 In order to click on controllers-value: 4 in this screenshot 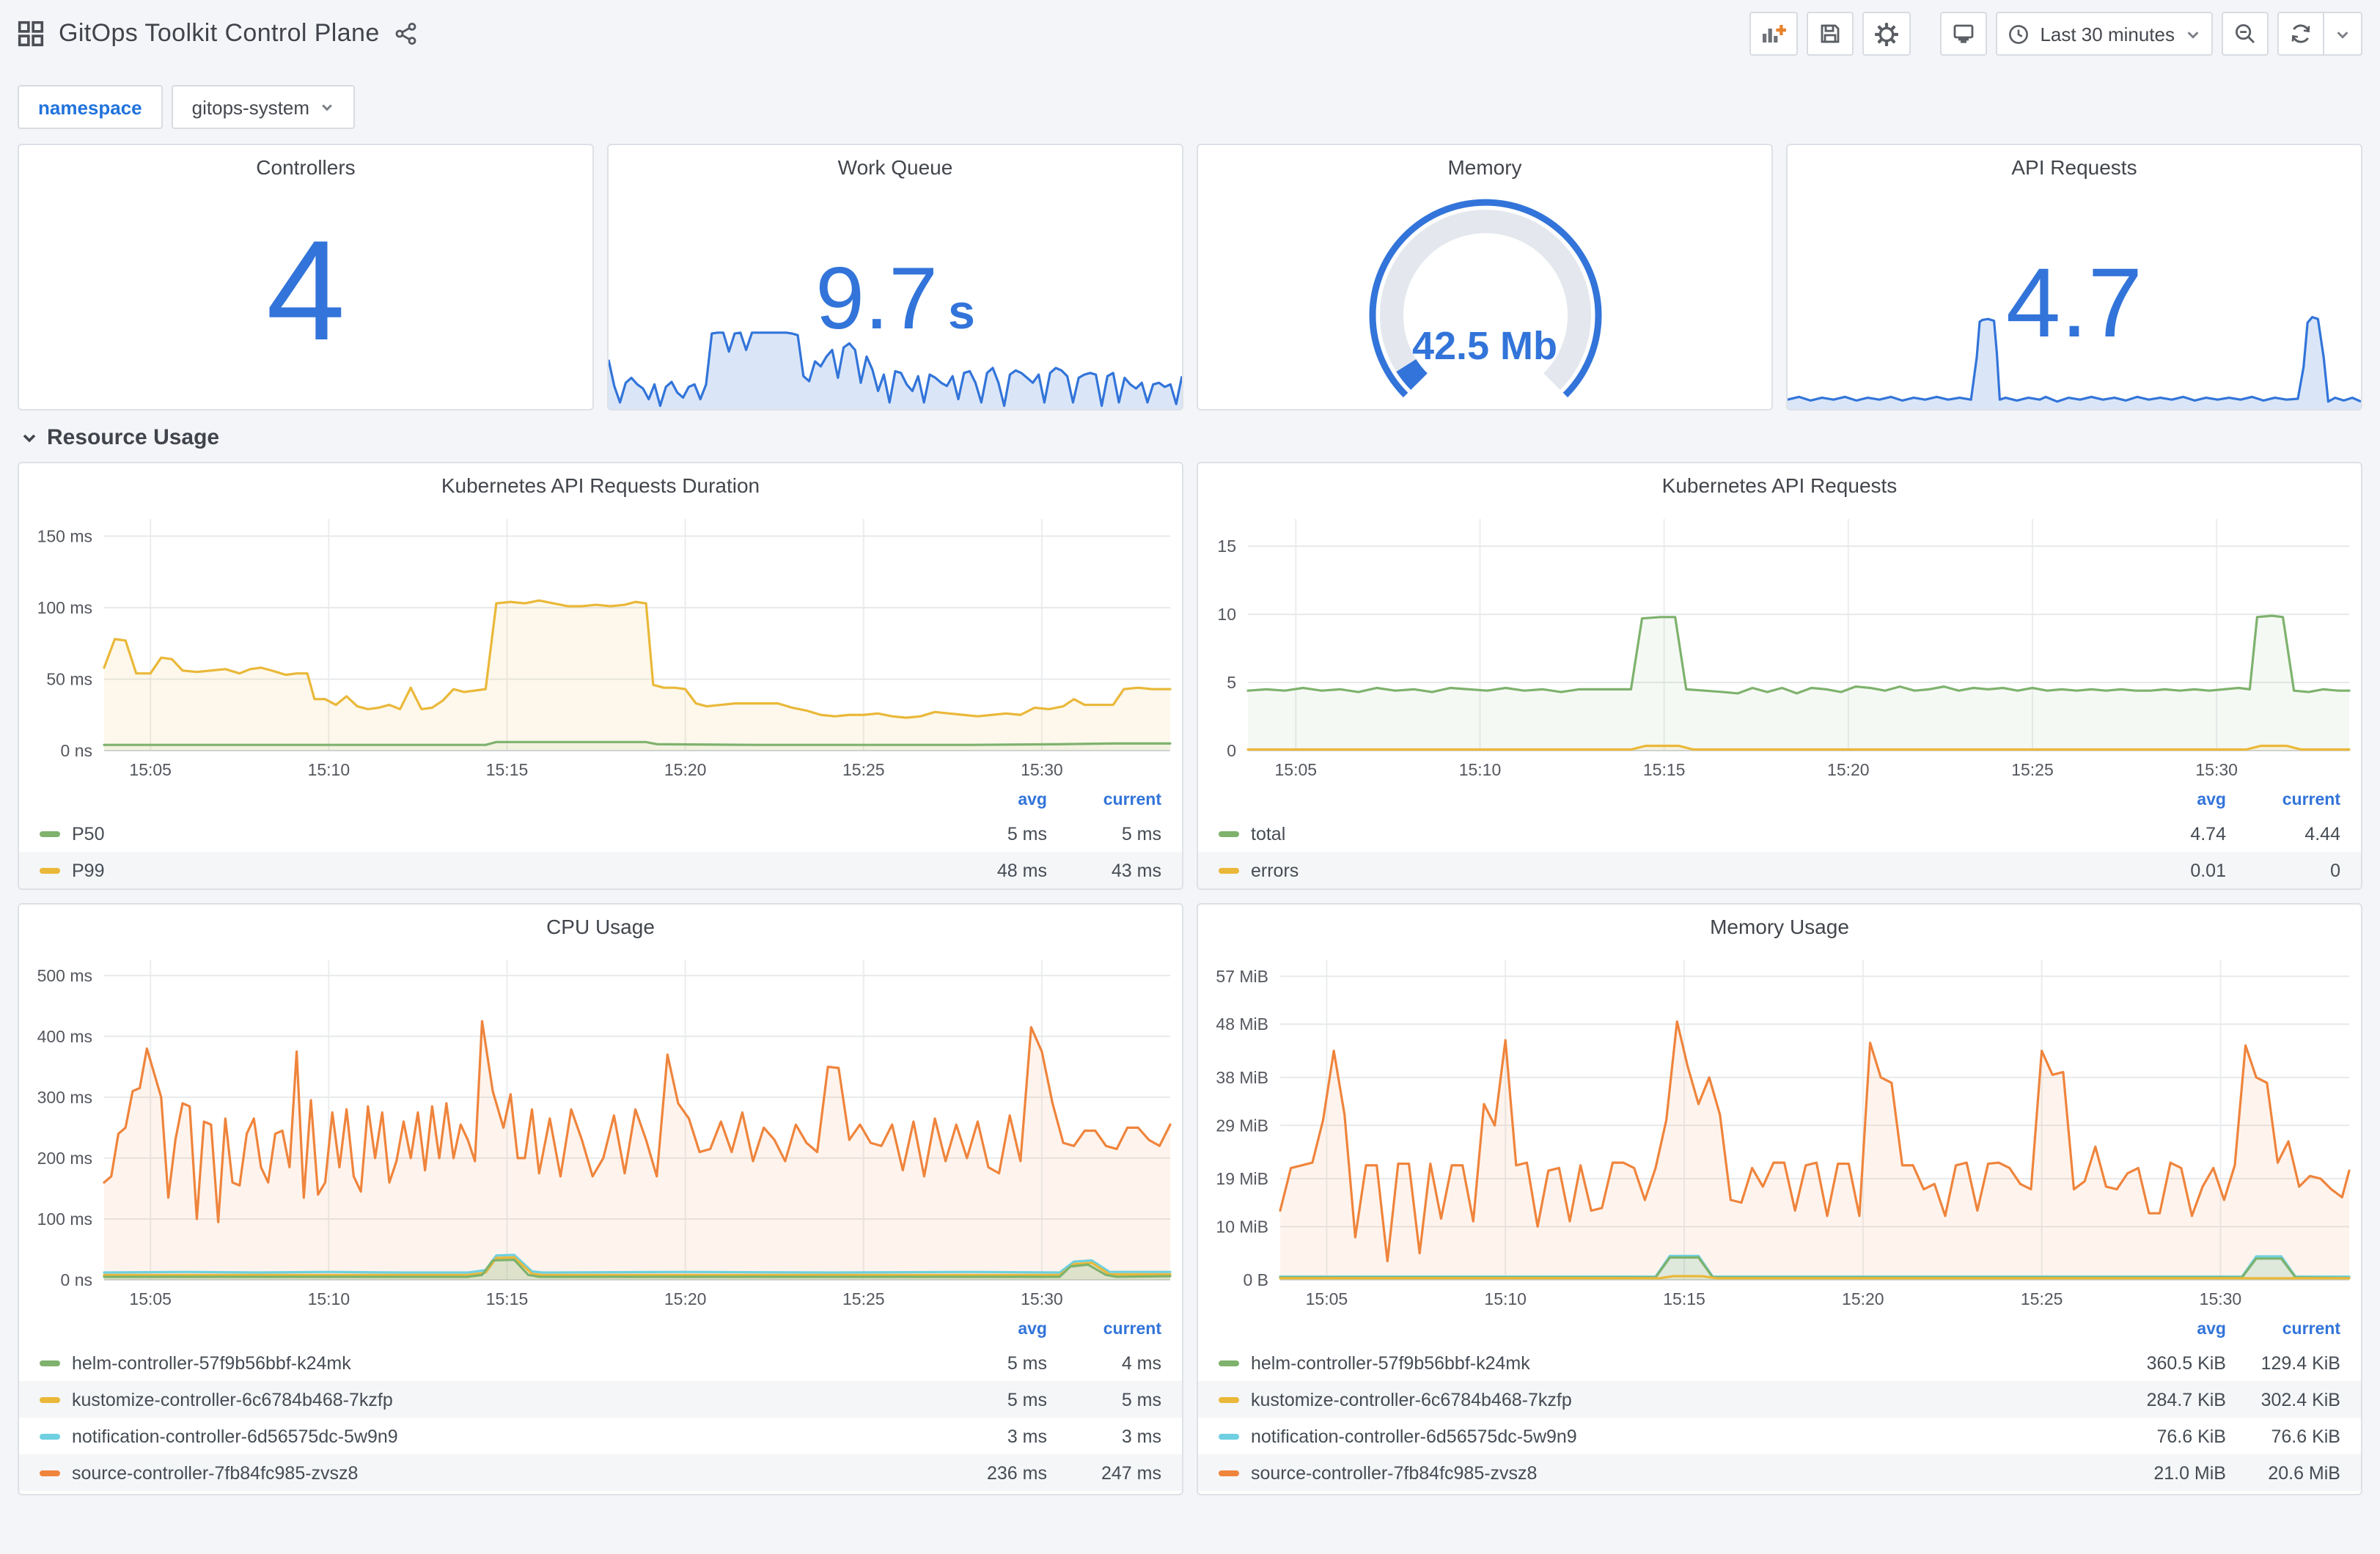, I will do `click(306, 290)`.